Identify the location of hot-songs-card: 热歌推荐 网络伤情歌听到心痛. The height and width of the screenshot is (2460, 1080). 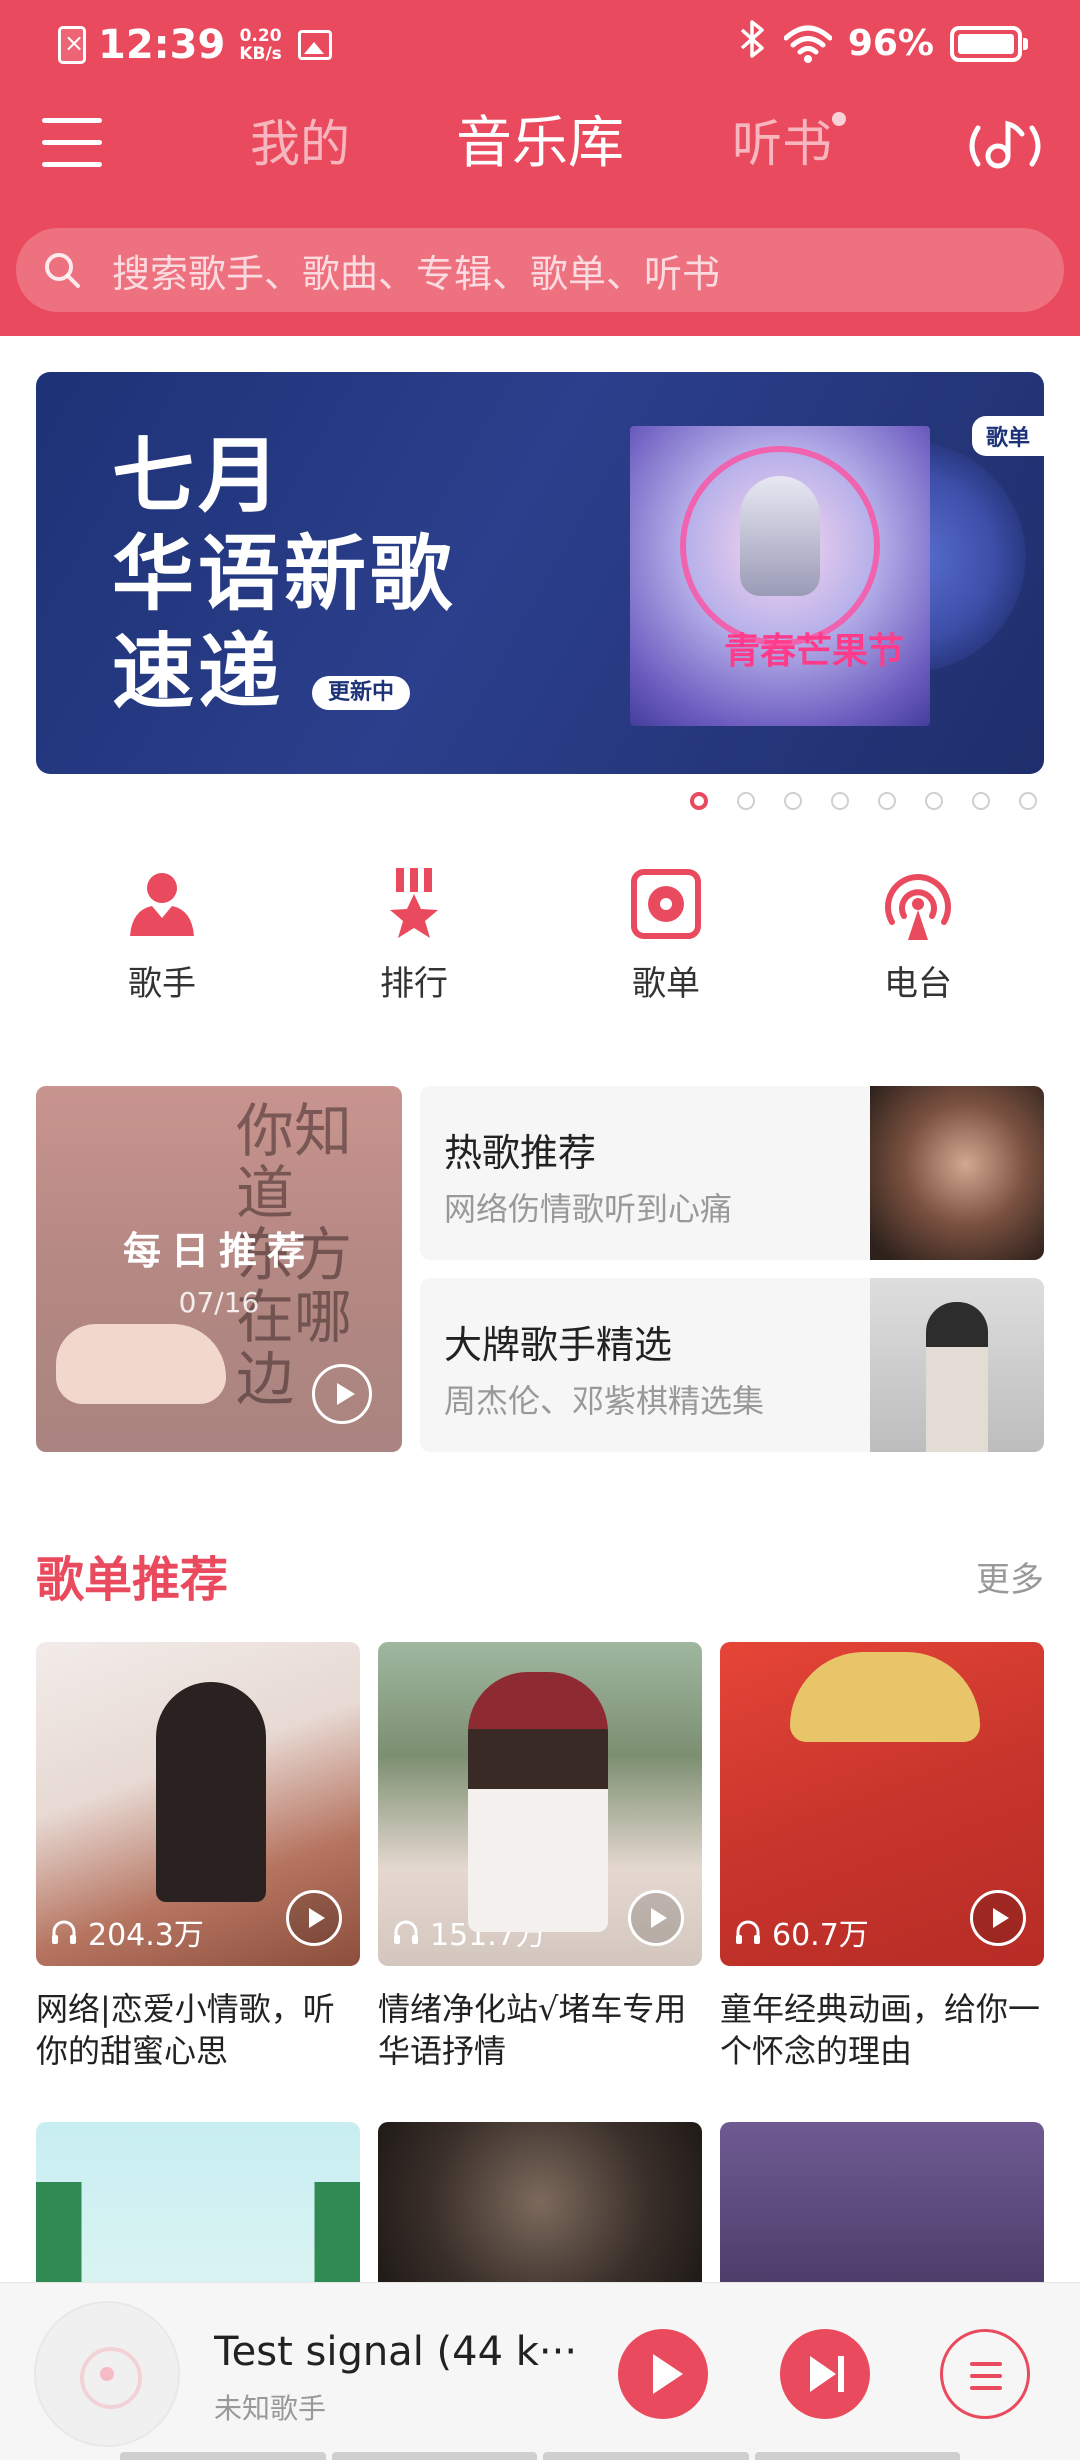
(732, 1173).